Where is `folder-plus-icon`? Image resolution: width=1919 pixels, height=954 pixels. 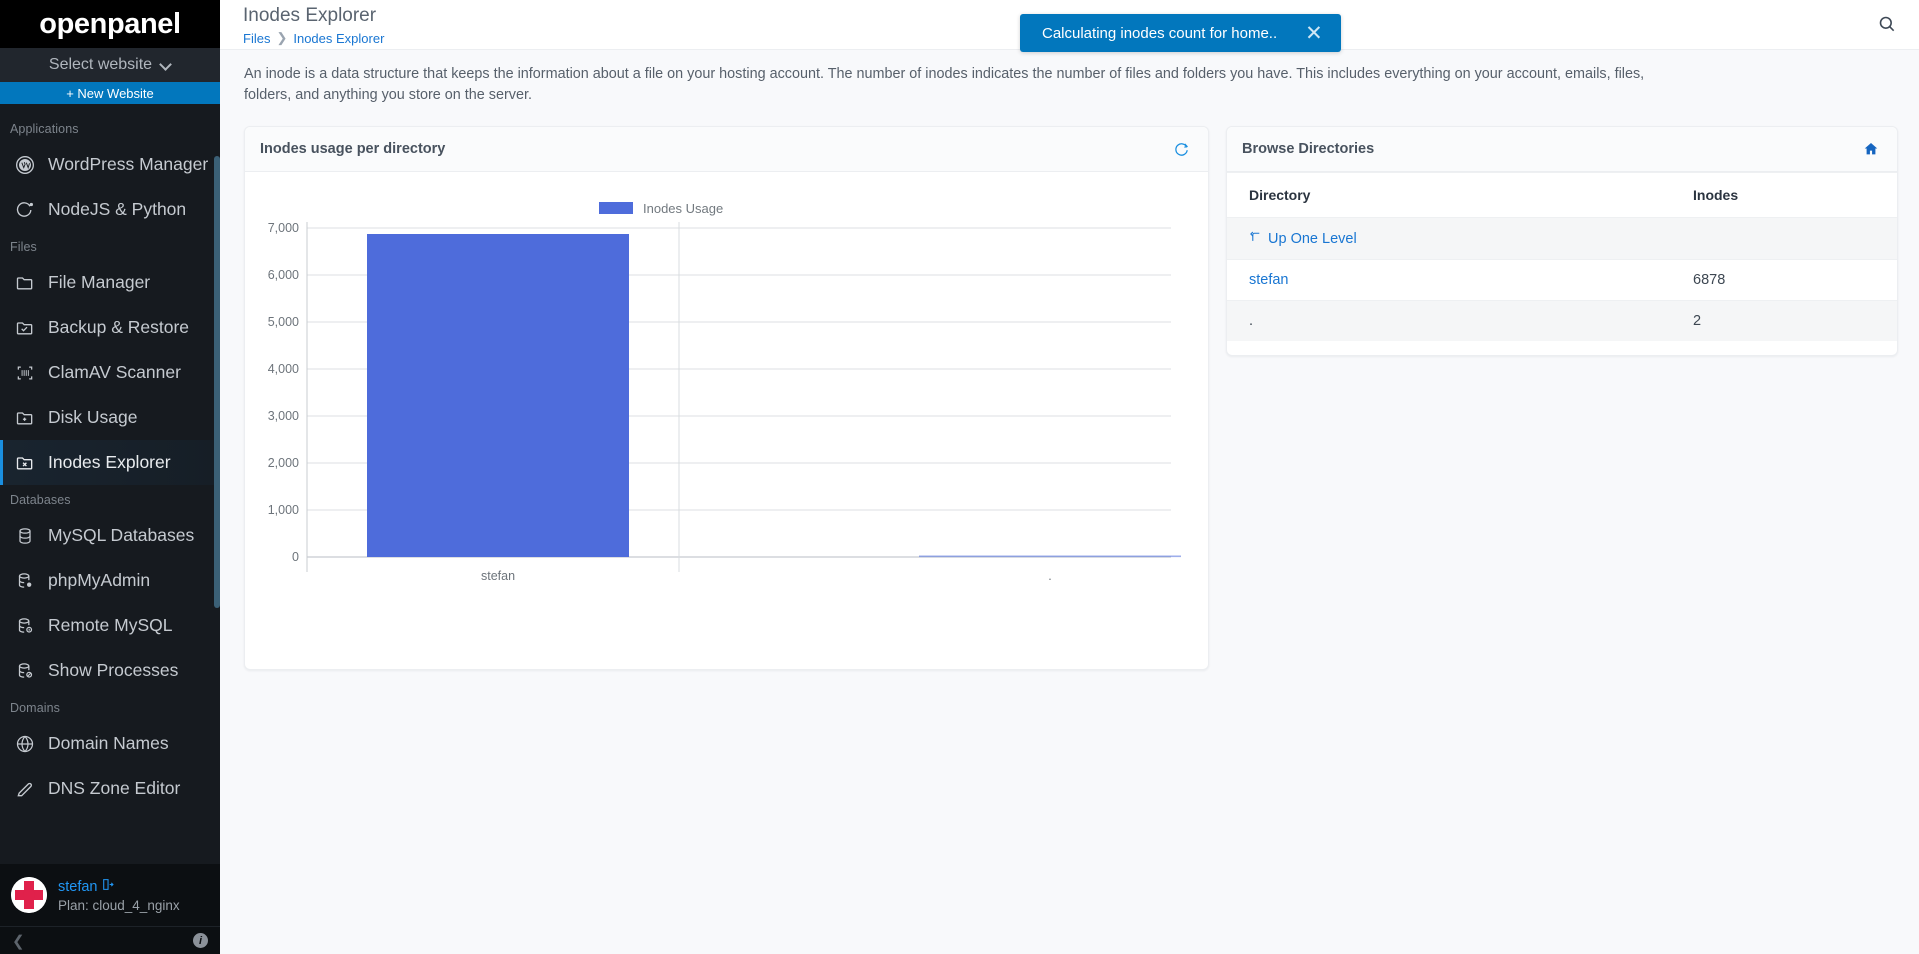
folder-plus-icon is located at coordinates (25, 418).